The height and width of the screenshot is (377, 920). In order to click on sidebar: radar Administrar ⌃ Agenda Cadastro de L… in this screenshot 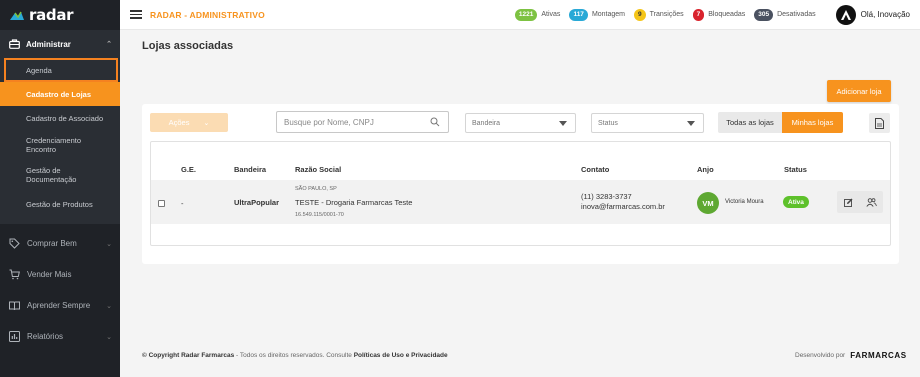, I will do `click(60, 188)`.